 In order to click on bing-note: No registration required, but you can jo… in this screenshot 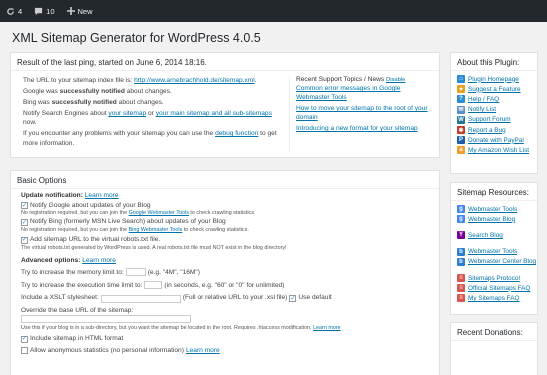, I will do `click(228, 230)`.